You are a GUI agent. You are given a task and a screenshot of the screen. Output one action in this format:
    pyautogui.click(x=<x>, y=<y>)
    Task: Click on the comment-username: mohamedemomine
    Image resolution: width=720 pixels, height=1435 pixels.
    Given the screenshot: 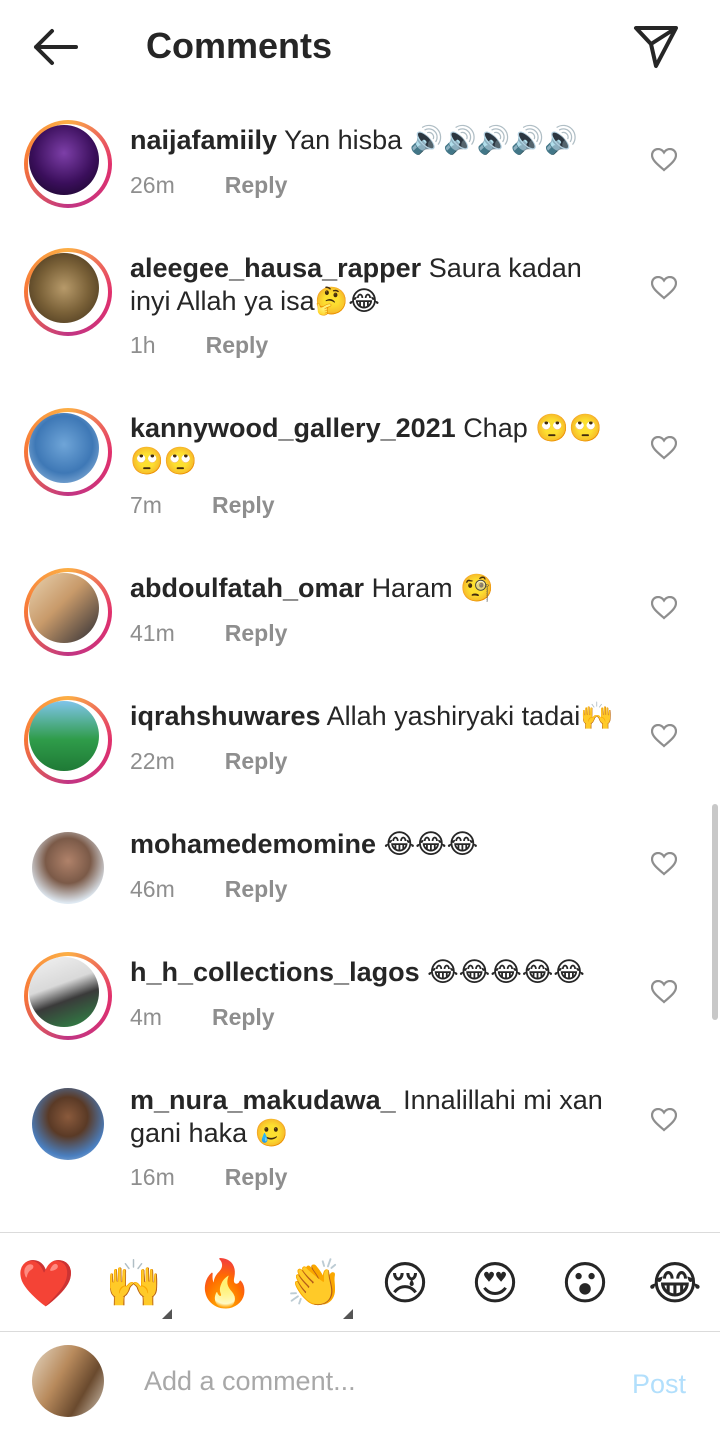 What is the action you would take?
    pyautogui.click(x=253, y=844)
    